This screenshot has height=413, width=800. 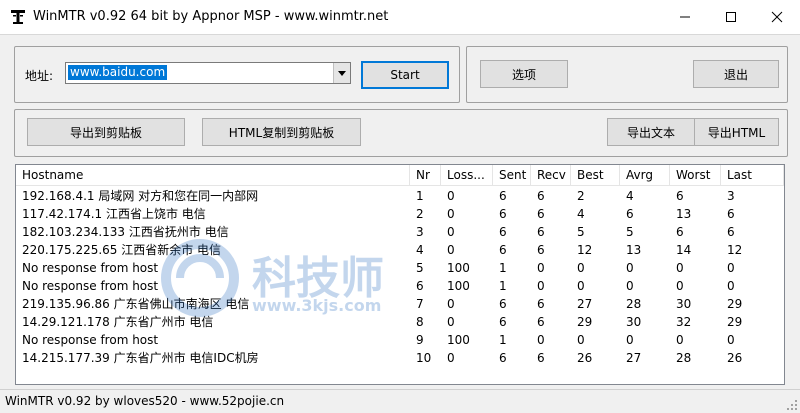 What do you see at coordinates (752, 175) in the screenshot?
I see `header-col-last: Last` at bounding box center [752, 175].